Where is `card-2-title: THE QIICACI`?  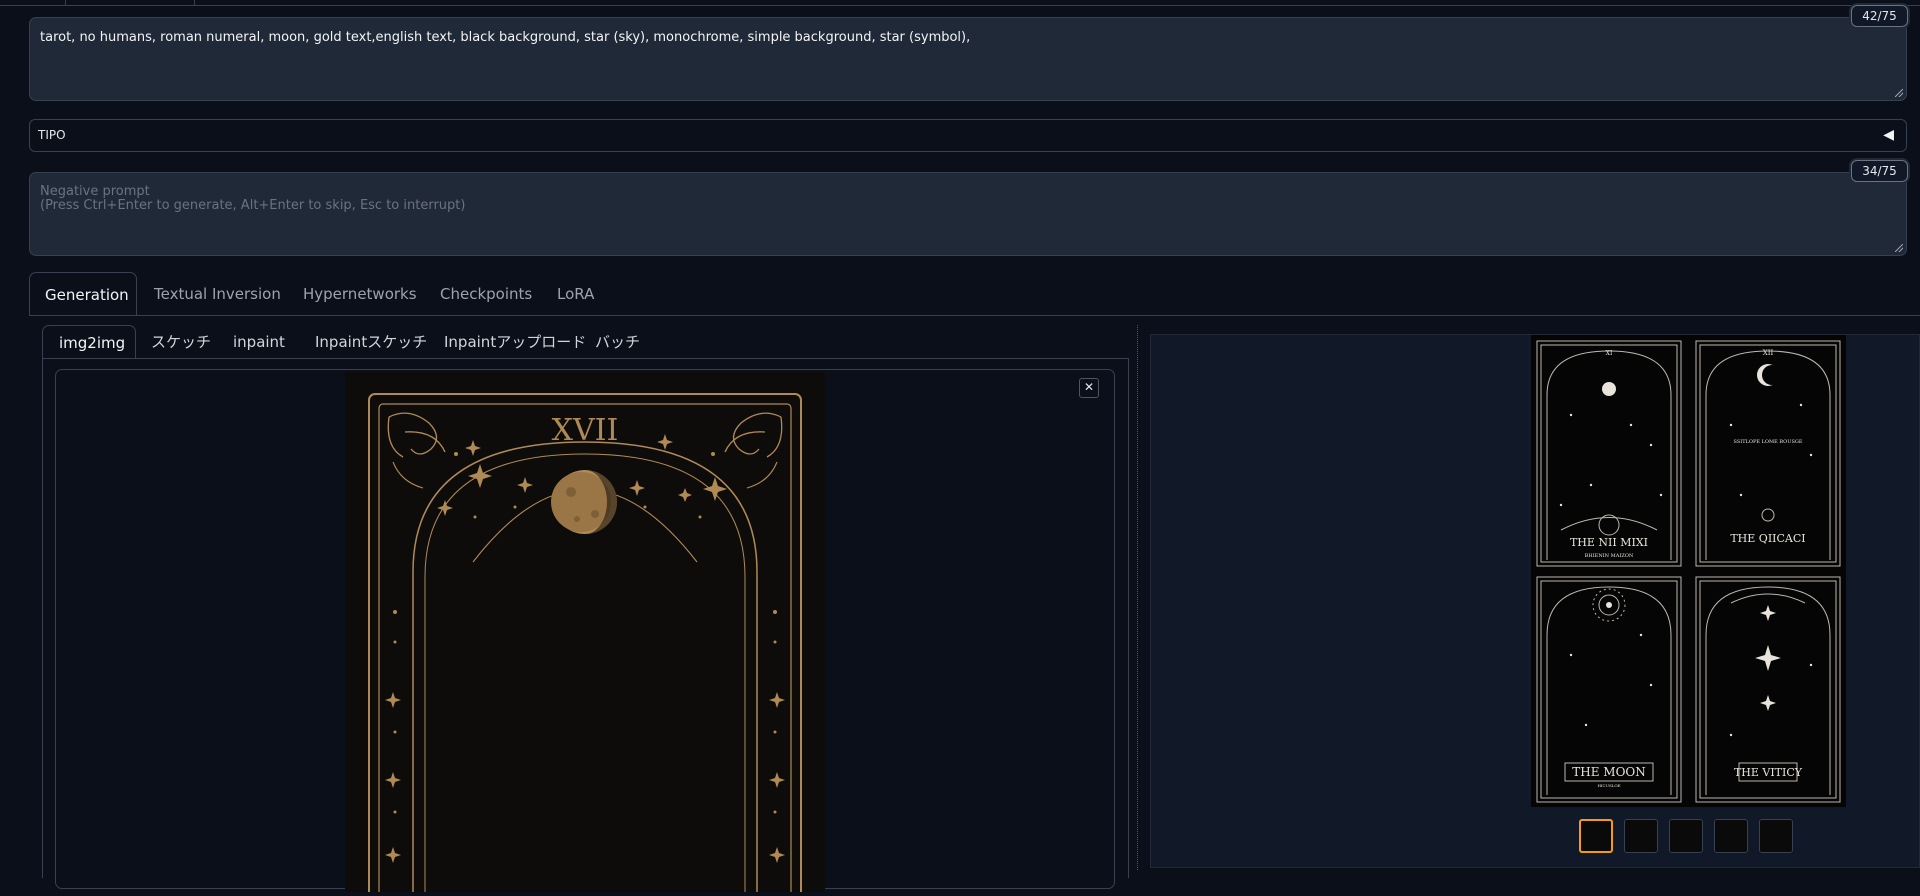 card-2-title: THE QIICACI is located at coordinates (1767, 538).